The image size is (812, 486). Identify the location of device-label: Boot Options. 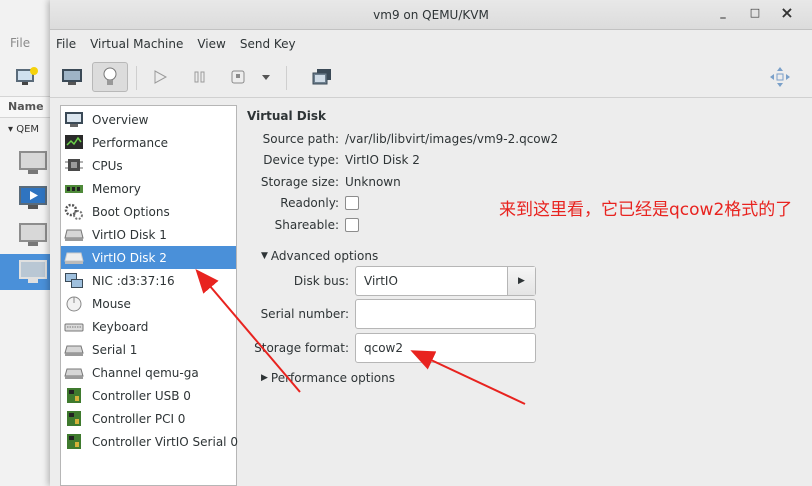
(131, 211).